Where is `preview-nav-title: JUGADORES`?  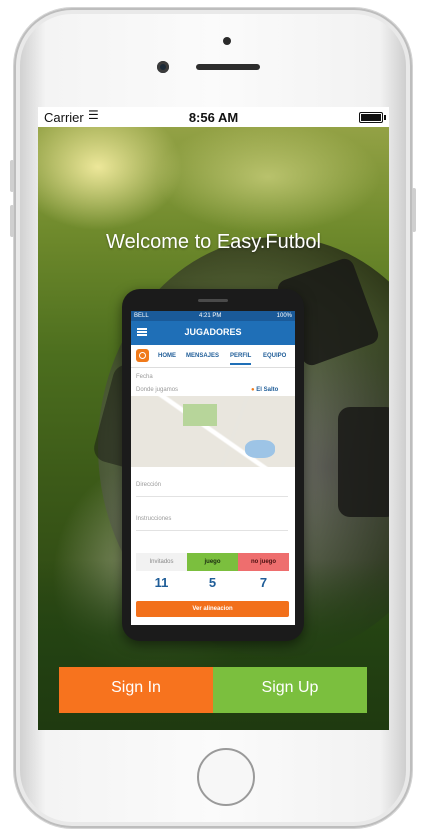 preview-nav-title: JUGADORES is located at coordinates (213, 332).